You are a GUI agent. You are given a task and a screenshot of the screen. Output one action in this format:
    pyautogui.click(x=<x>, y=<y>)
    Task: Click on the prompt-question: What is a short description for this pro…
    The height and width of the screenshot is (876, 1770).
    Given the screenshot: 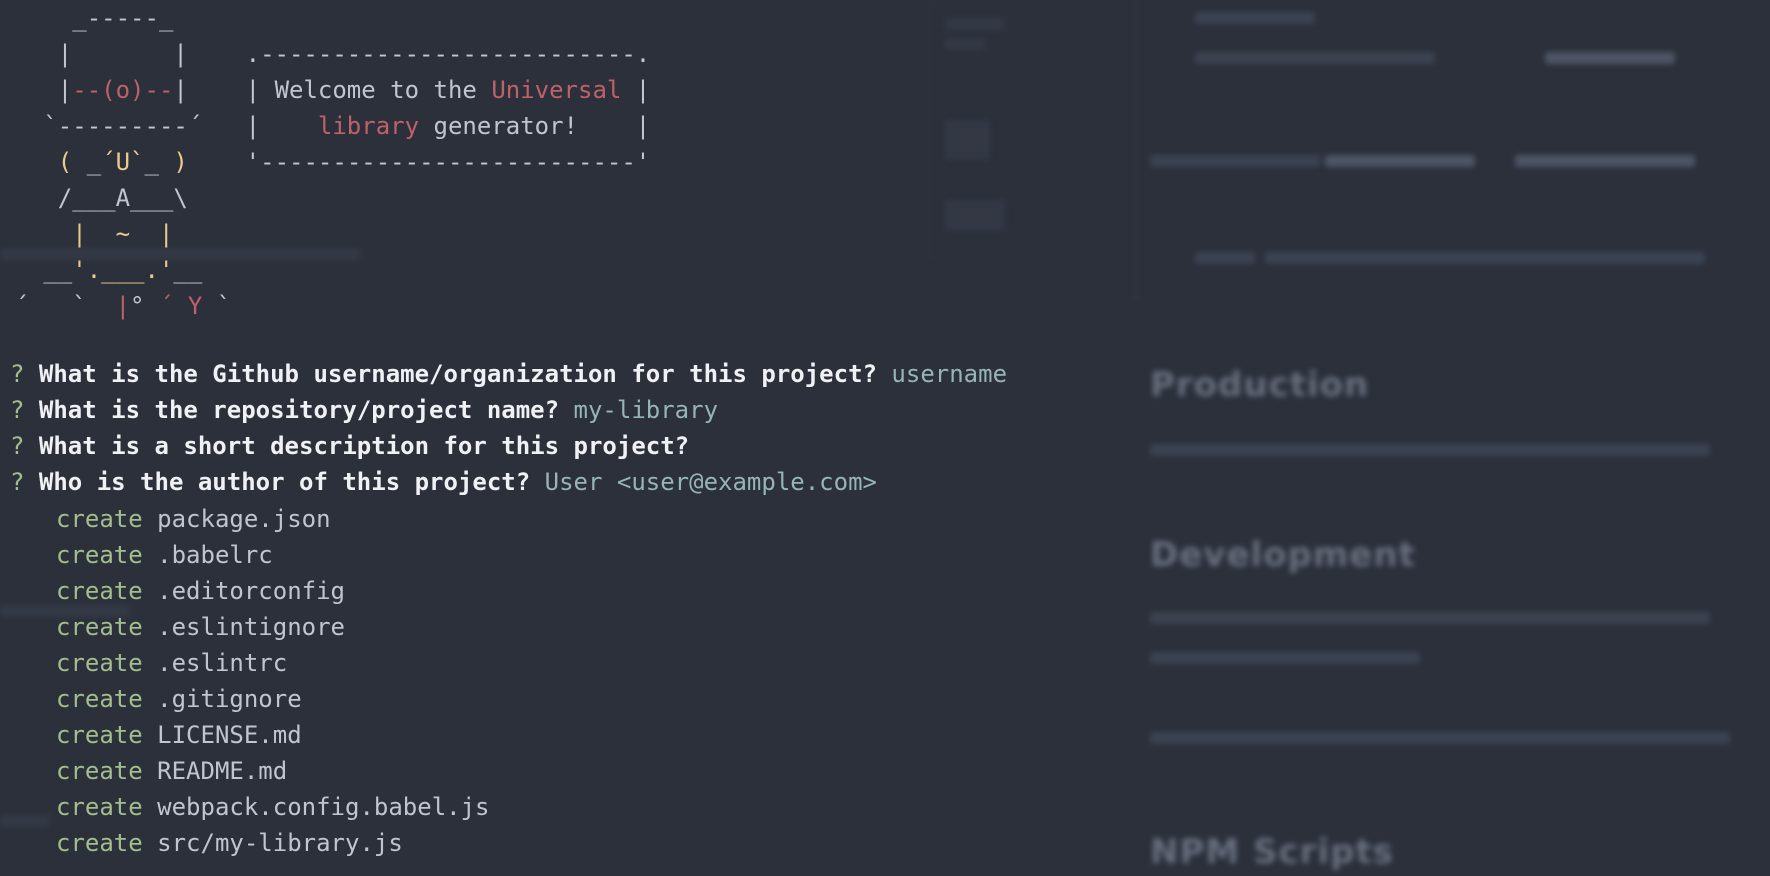 What is the action you would take?
    pyautogui.click(x=364, y=446)
    